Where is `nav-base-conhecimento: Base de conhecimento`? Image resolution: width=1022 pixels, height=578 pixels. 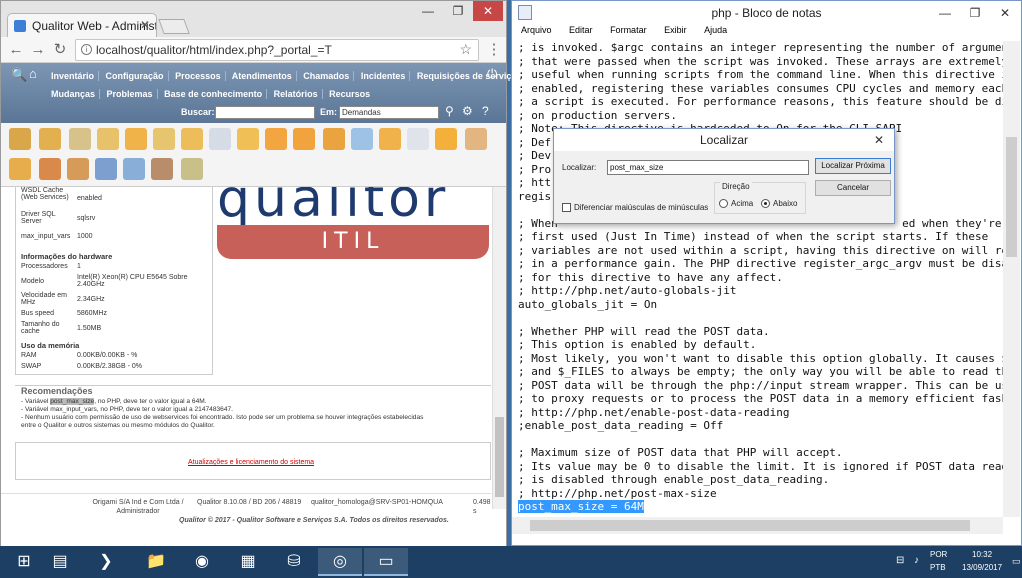 nav-base-conhecimento: Base de conhecimento is located at coordinates (216, 94).